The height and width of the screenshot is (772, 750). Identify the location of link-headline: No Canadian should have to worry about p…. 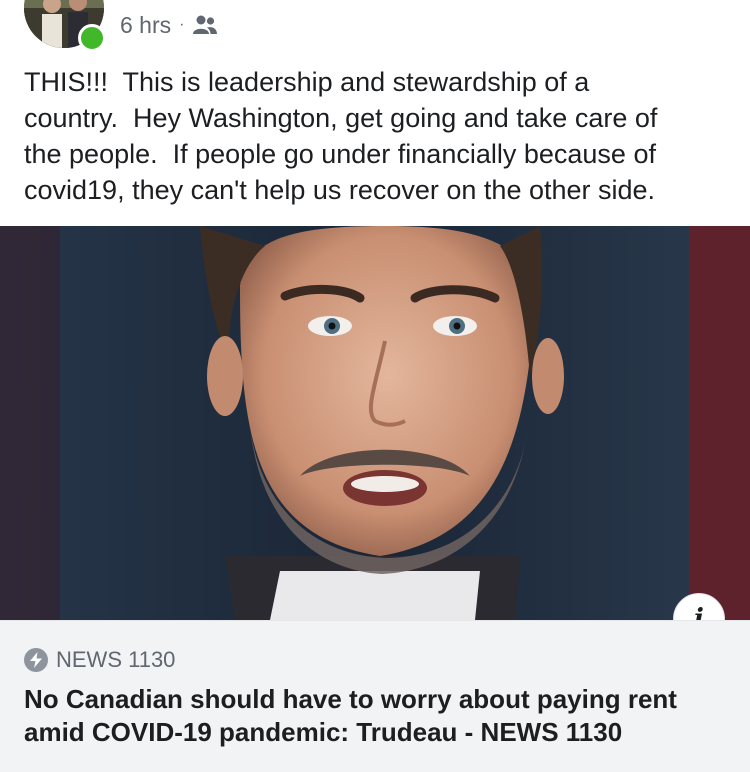
(379, 716).